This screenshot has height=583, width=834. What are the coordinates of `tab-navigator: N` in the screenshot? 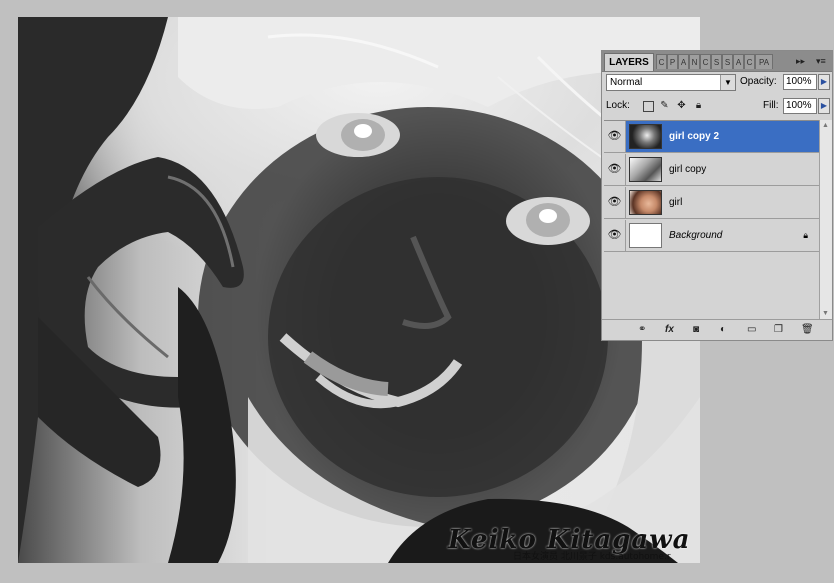 It's located at (694, 61).